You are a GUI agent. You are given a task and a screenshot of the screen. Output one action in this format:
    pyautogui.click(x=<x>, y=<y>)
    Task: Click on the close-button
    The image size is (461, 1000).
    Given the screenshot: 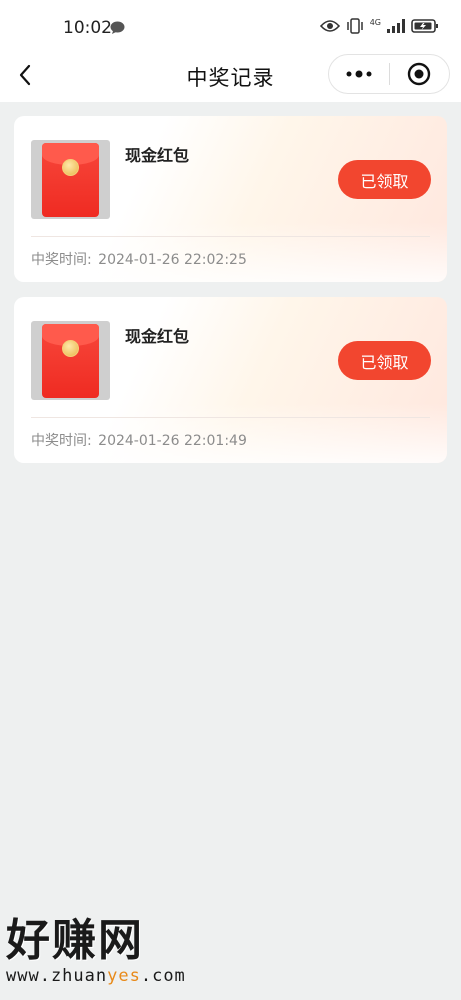 What is the action you would take?
    pyautogui.click(x=419, y=74)
    